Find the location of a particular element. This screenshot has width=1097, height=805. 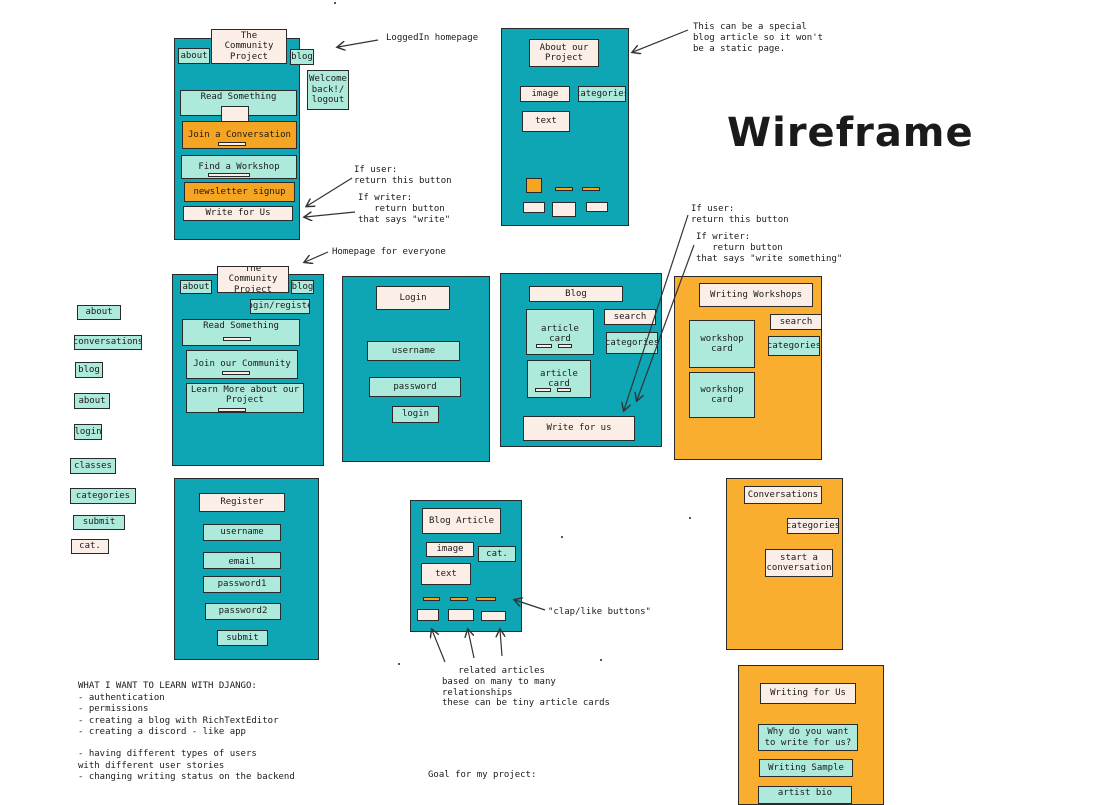

about-title-box: About our Project is located at coordinates (564, 53).